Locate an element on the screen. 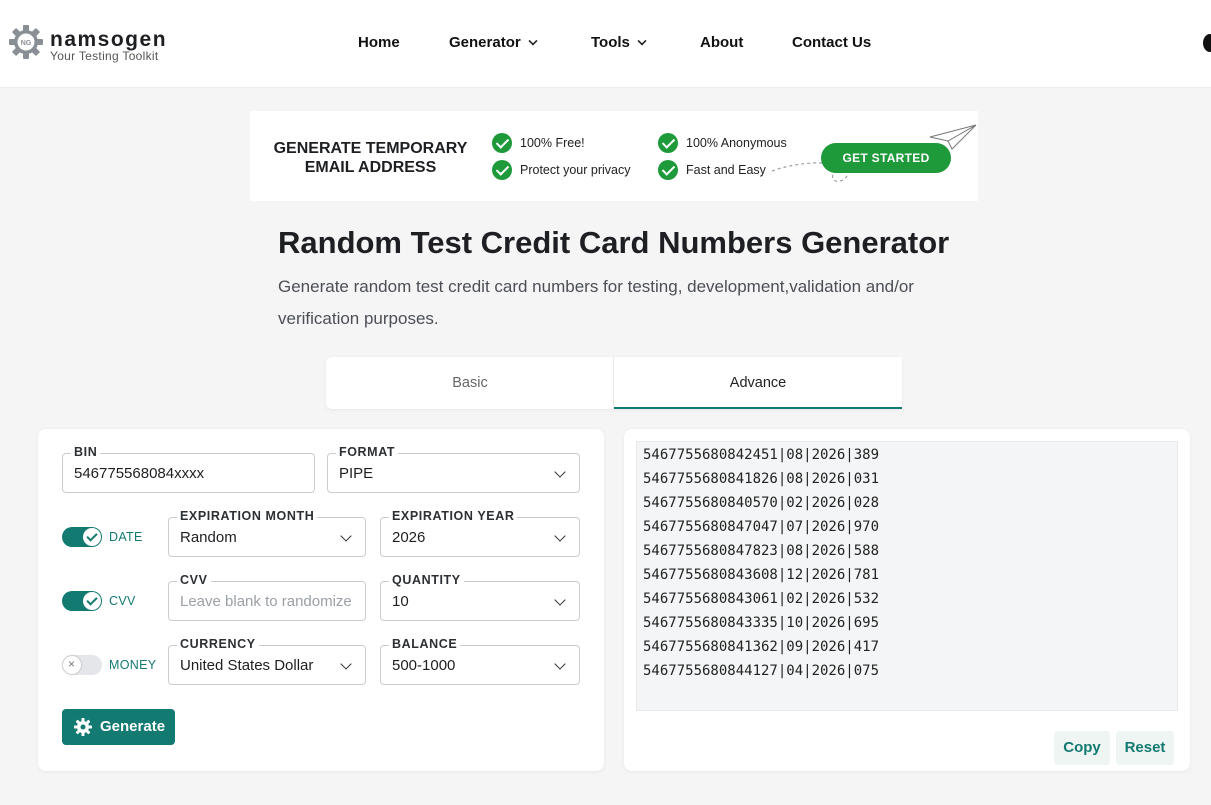 This screenshot has height=805, width=1211. site-logo: NG namsogen Your Testing Toolkit is located at coordinates (108, 44).